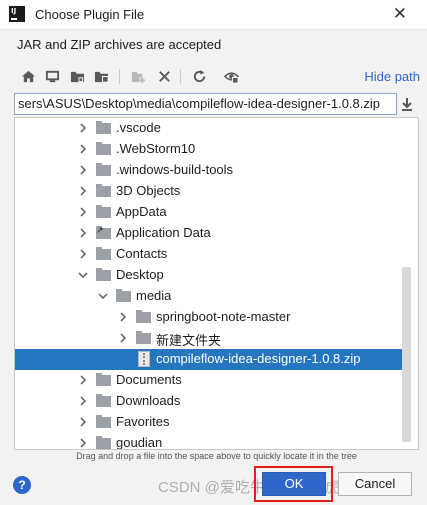  I want to click on tree-folder-item: 新建文件夹, so click(210, 338).